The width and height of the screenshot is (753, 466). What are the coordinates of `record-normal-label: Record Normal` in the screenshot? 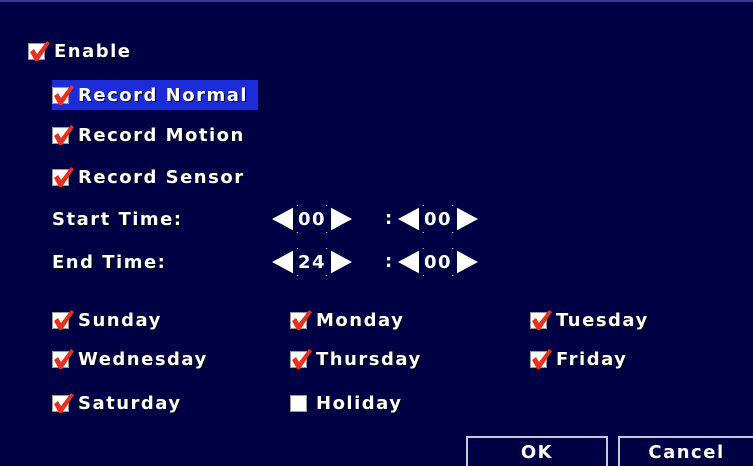 It's located at (163, 95).